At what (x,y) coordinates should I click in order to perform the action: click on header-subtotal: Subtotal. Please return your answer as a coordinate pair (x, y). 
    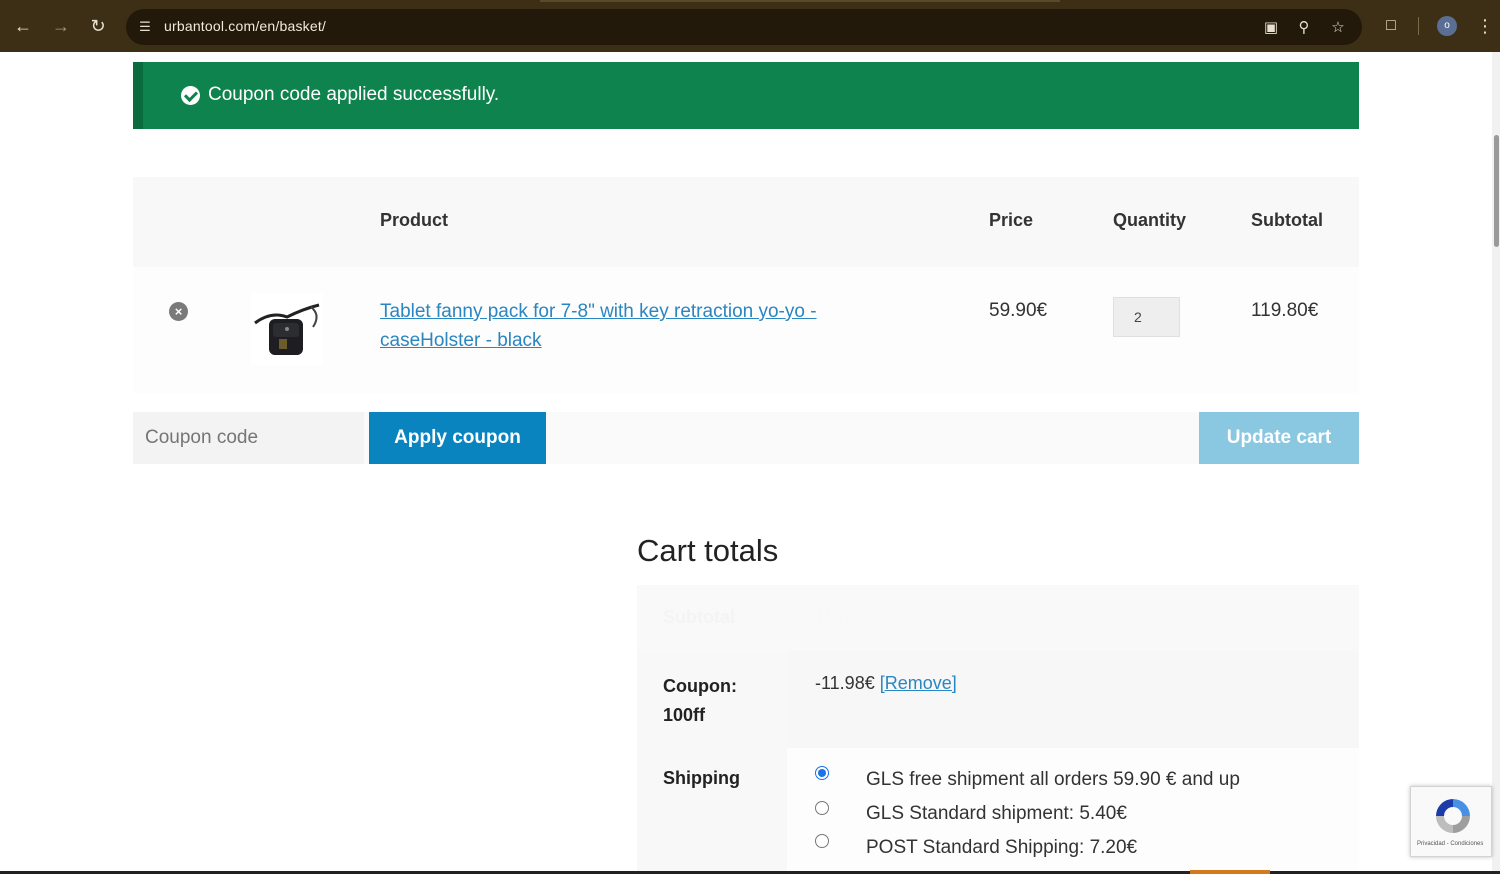
    Looking at the image, I should click on (1287, 220).